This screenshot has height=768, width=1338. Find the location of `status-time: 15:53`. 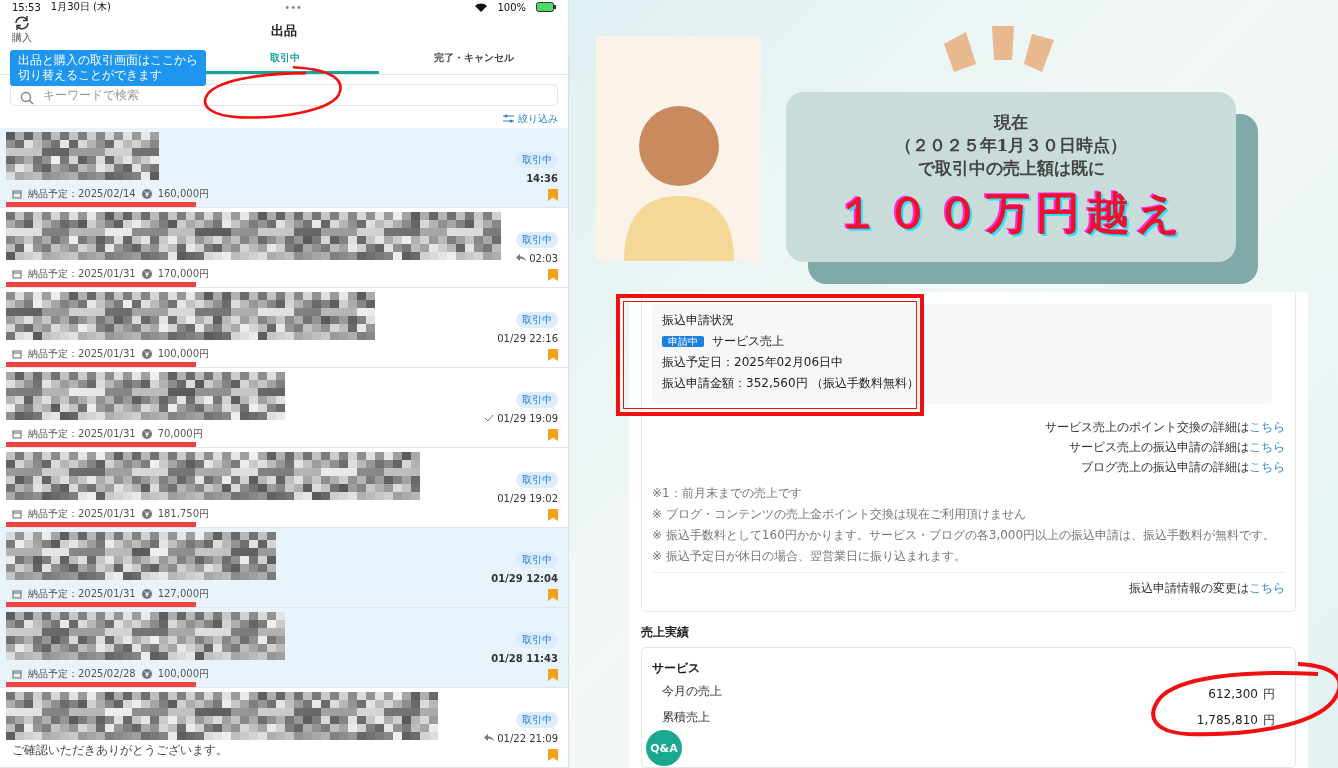

status-time: 15:53 is located at coordinates (26, 7).